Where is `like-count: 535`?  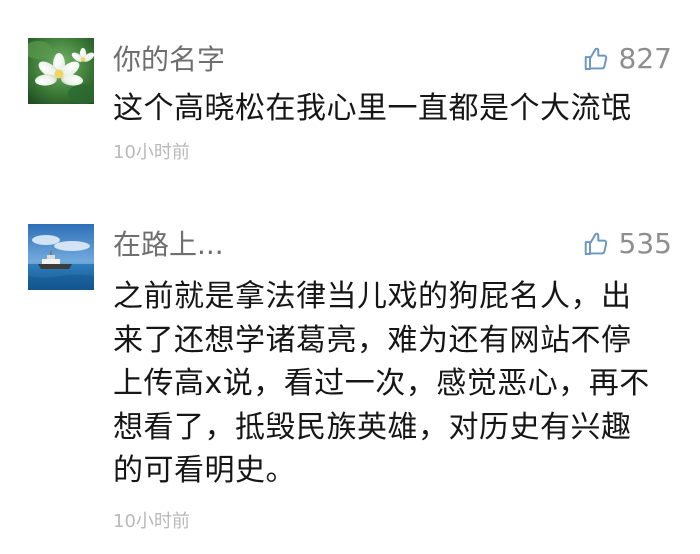 like-count: 535 is located at coordinates (645, 243).